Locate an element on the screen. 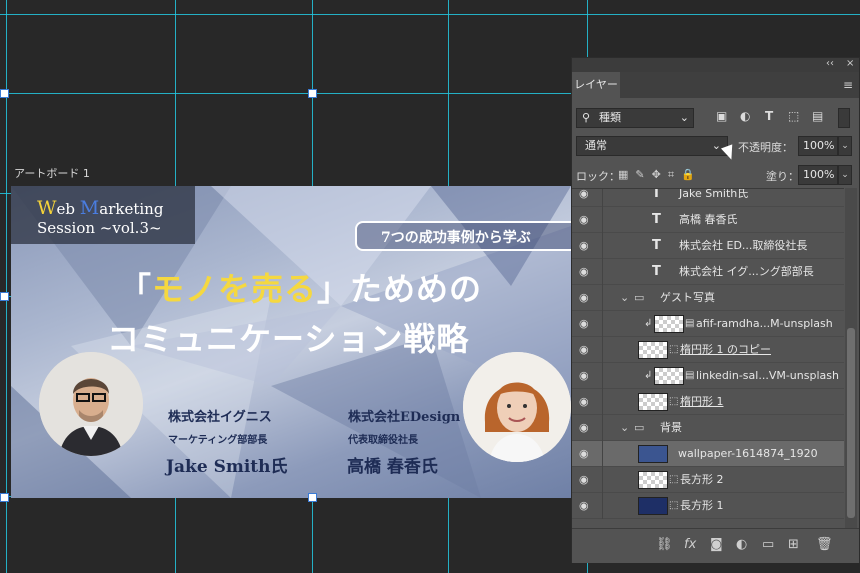  smart-object-icon: ▤ is located at coordinates (690, 375).